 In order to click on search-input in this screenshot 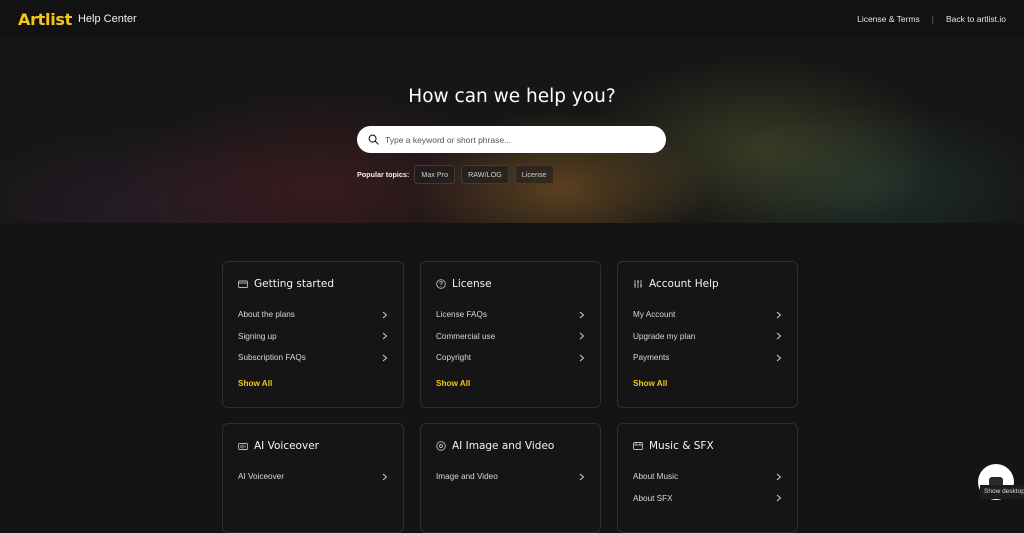, I will do `click(520, 139)`.